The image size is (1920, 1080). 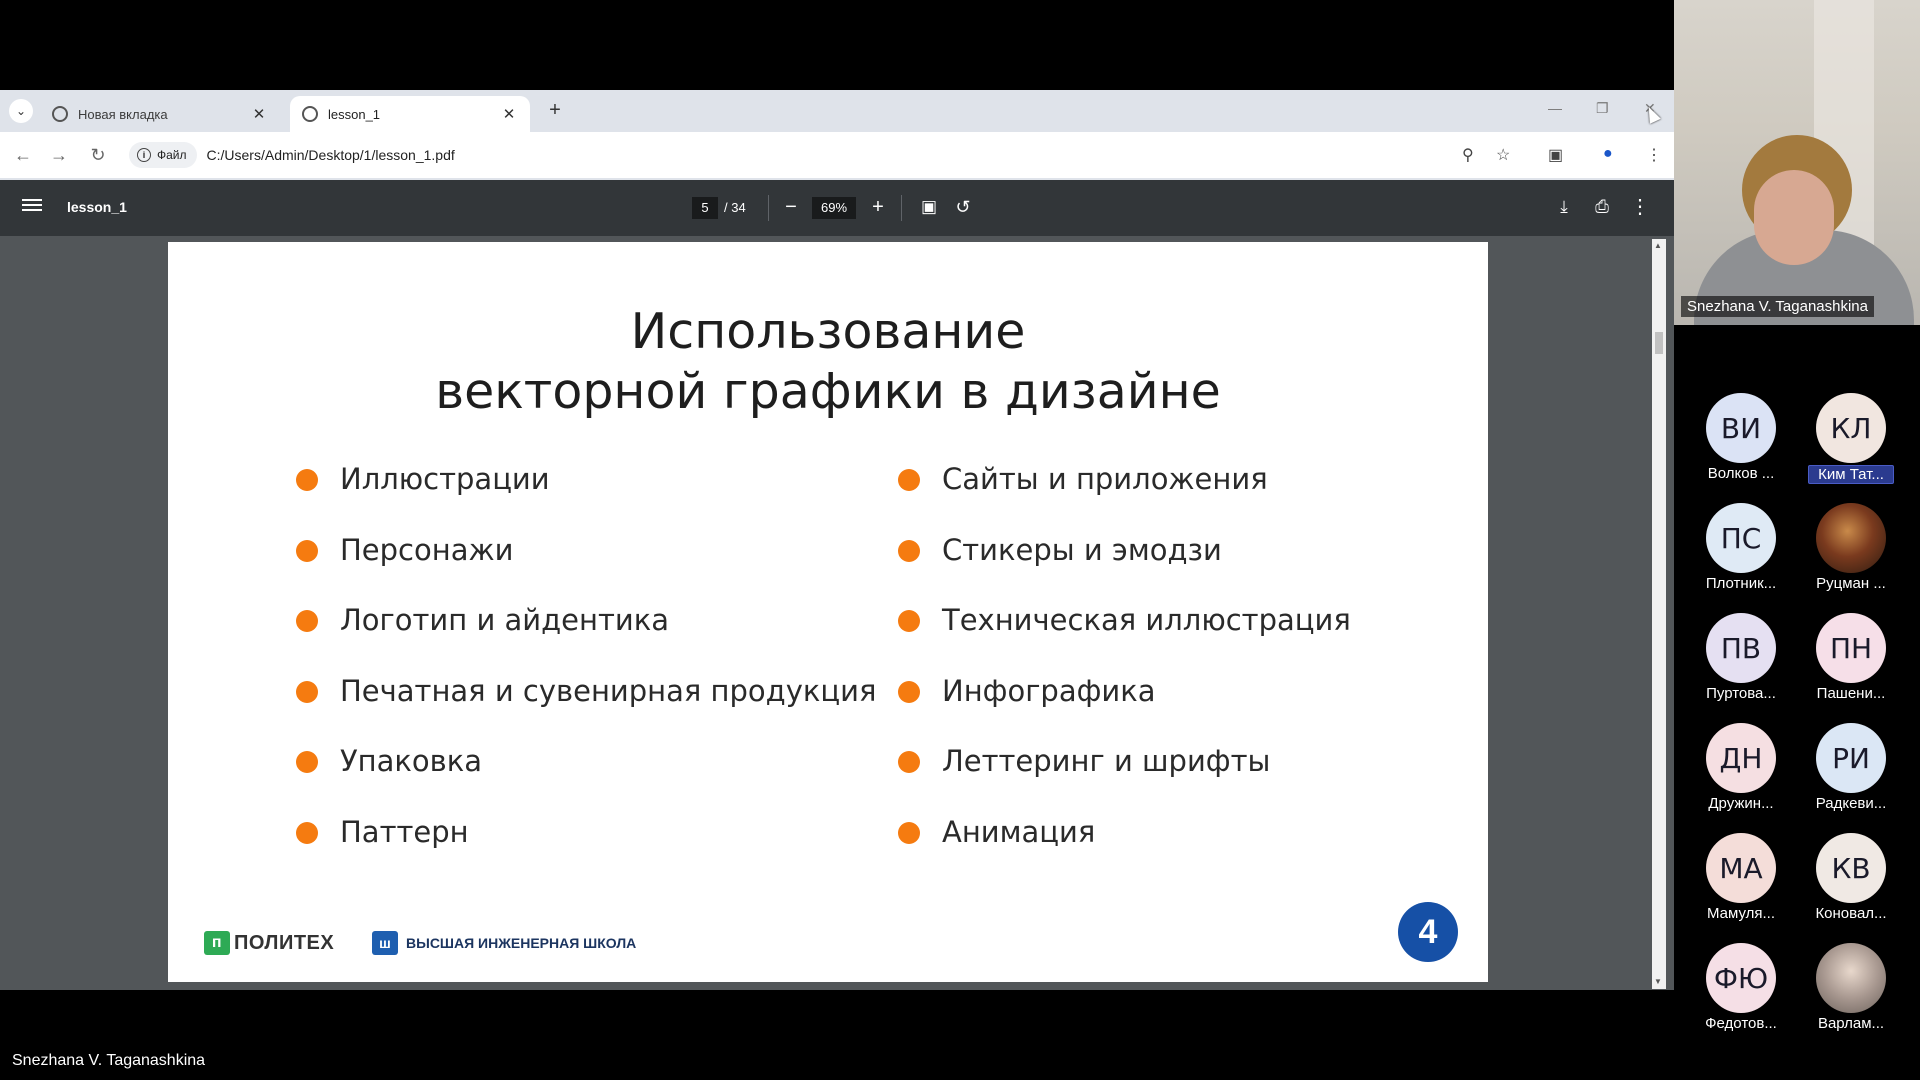 What do you see at coordinates (1428, 932) in the screenshot?
I see `slide-number-badge: 4` at bounding box center [1428, 932].